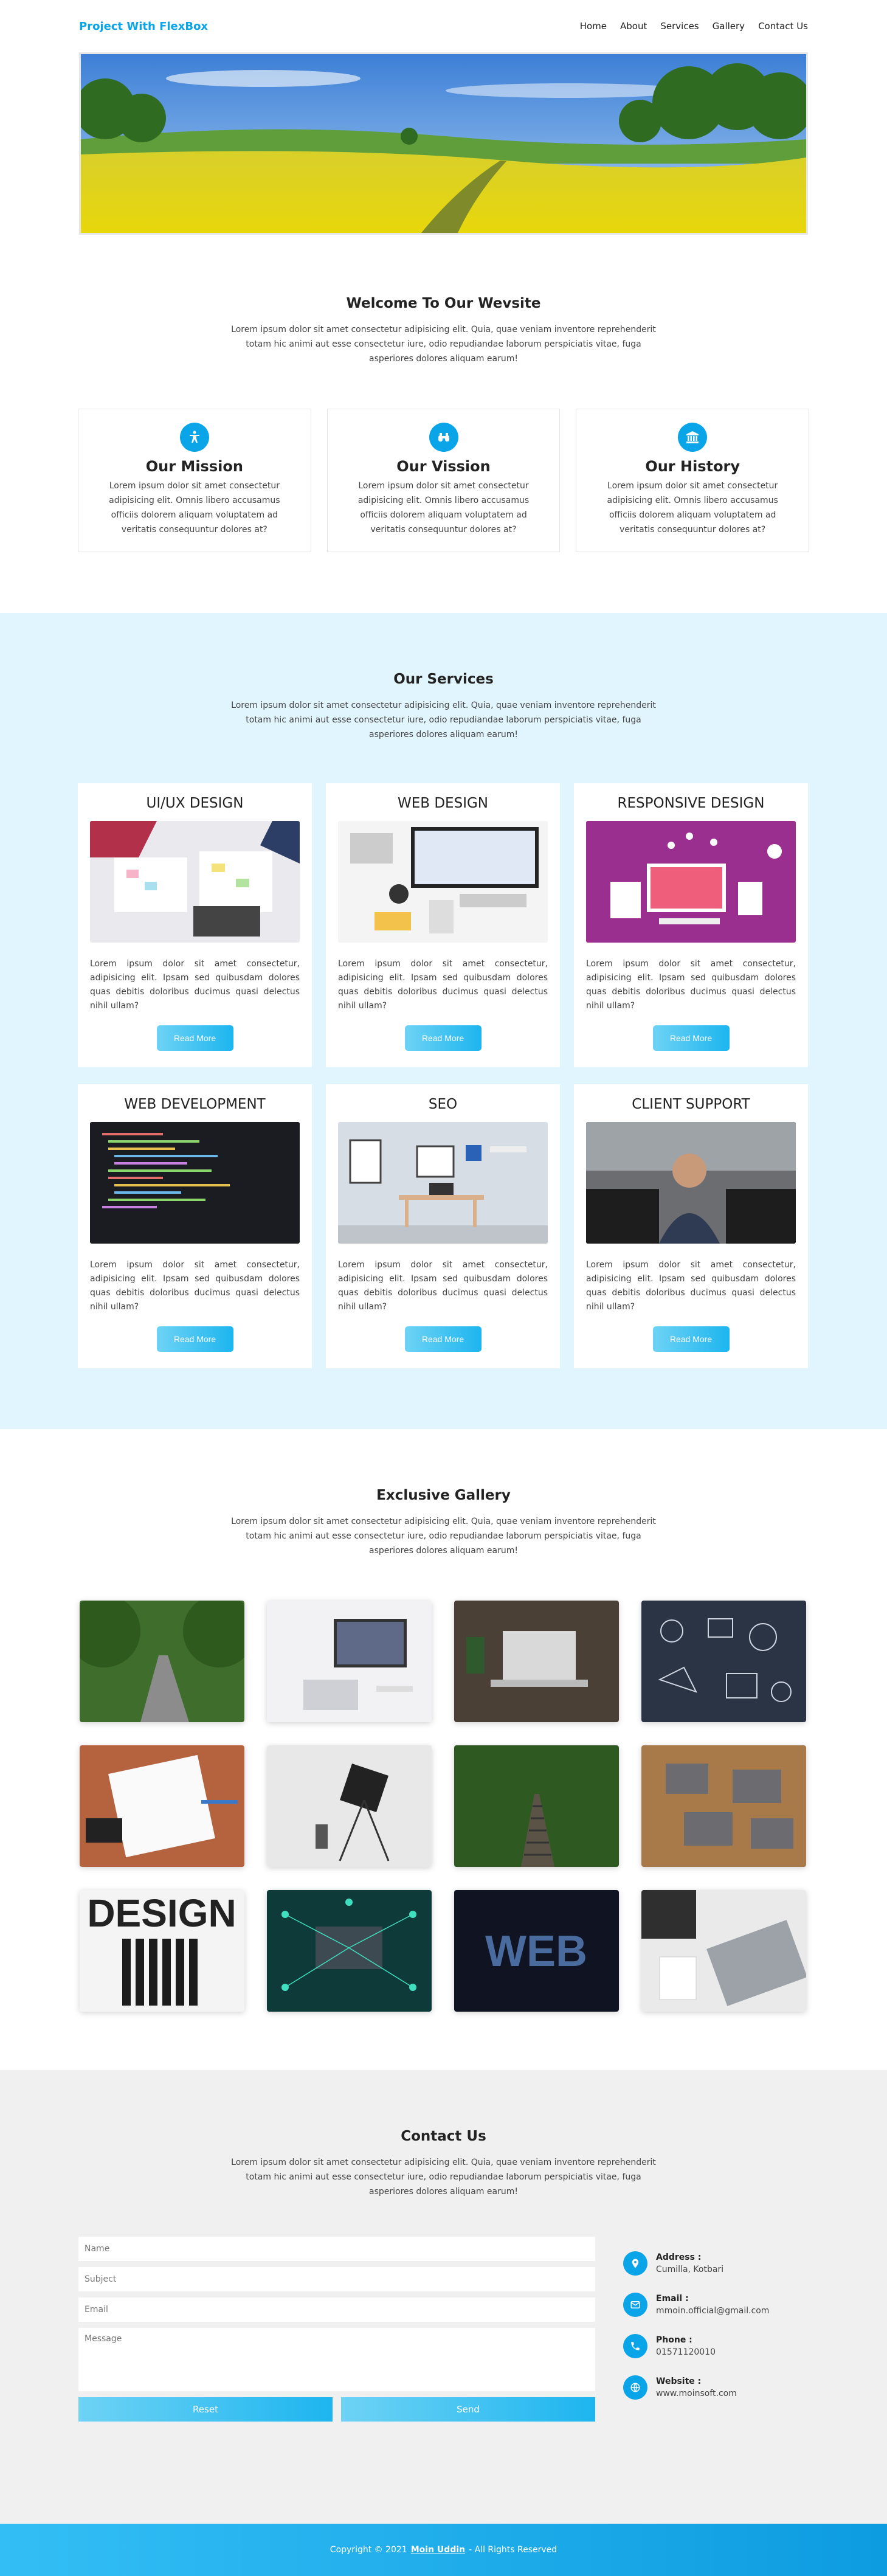 The height and width of the screenshot is (2576, 887). Describe the element at coordinates (696, 2304) in the screenshot. I see `info-email: Email : mmoin.official@gmail.com` at that location.